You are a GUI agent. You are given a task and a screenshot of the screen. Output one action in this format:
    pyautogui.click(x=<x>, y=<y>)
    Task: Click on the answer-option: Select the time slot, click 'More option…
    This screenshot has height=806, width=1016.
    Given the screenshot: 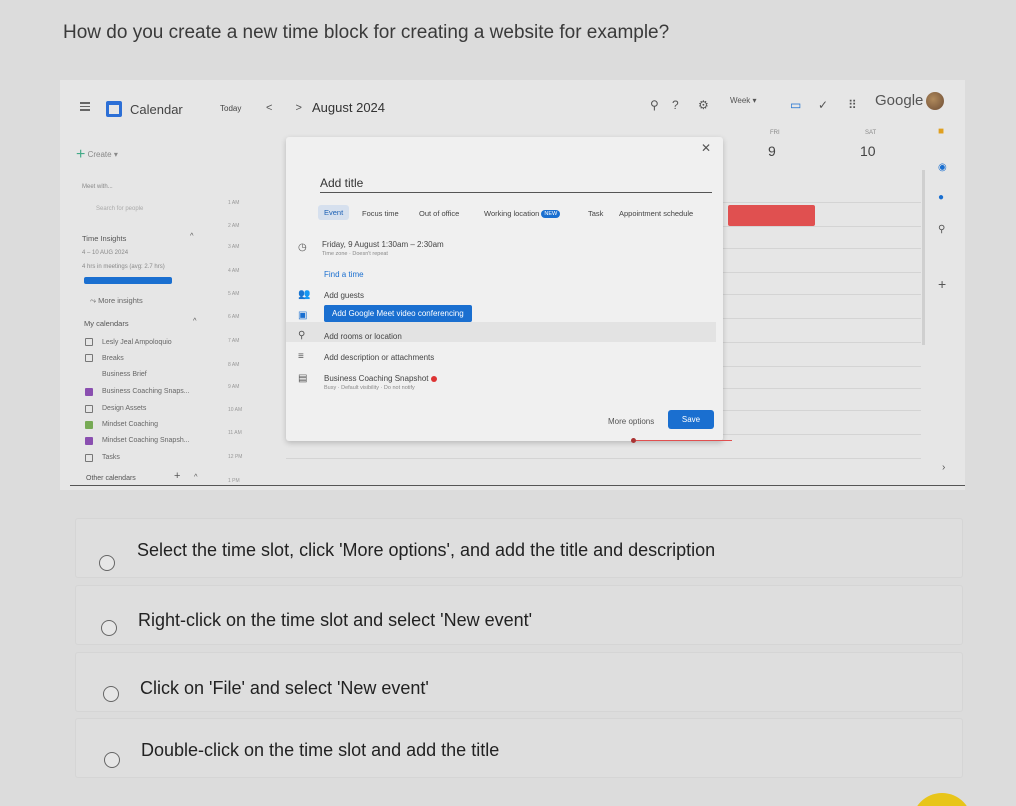 What is the action you would take?
    pyautogui.click(x=519, y=548)
    